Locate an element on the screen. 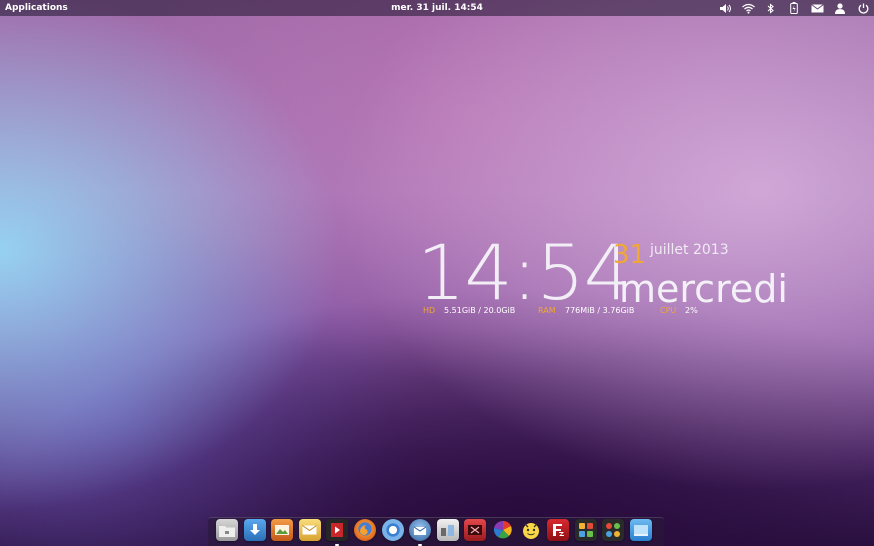  picasa-icon is located at coordinates (503, 530).